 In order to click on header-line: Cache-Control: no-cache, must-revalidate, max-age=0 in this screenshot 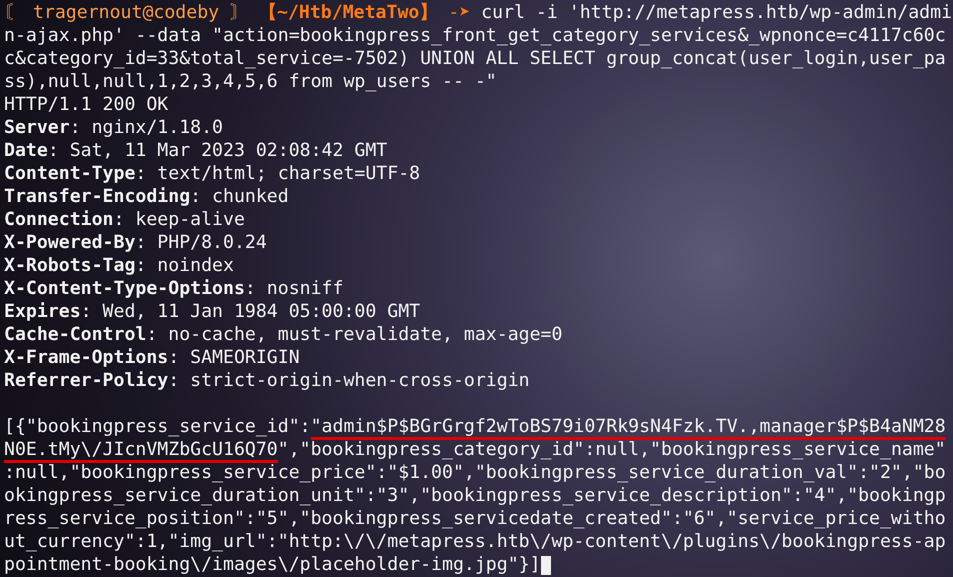, I will do `click(284, 334)`.